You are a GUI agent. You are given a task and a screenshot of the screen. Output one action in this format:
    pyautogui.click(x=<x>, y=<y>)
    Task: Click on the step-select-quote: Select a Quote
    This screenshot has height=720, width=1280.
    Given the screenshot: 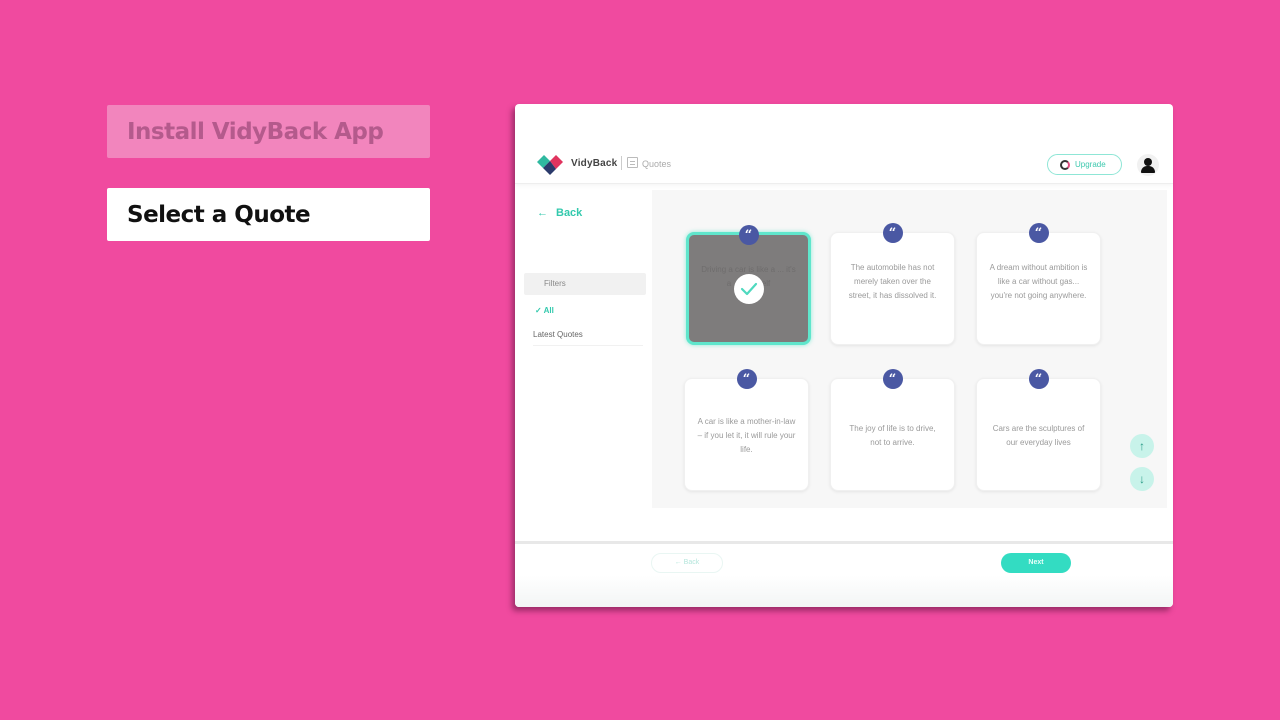 What is the action you would take?
    pyautogui.click(x=268, y=214)
    